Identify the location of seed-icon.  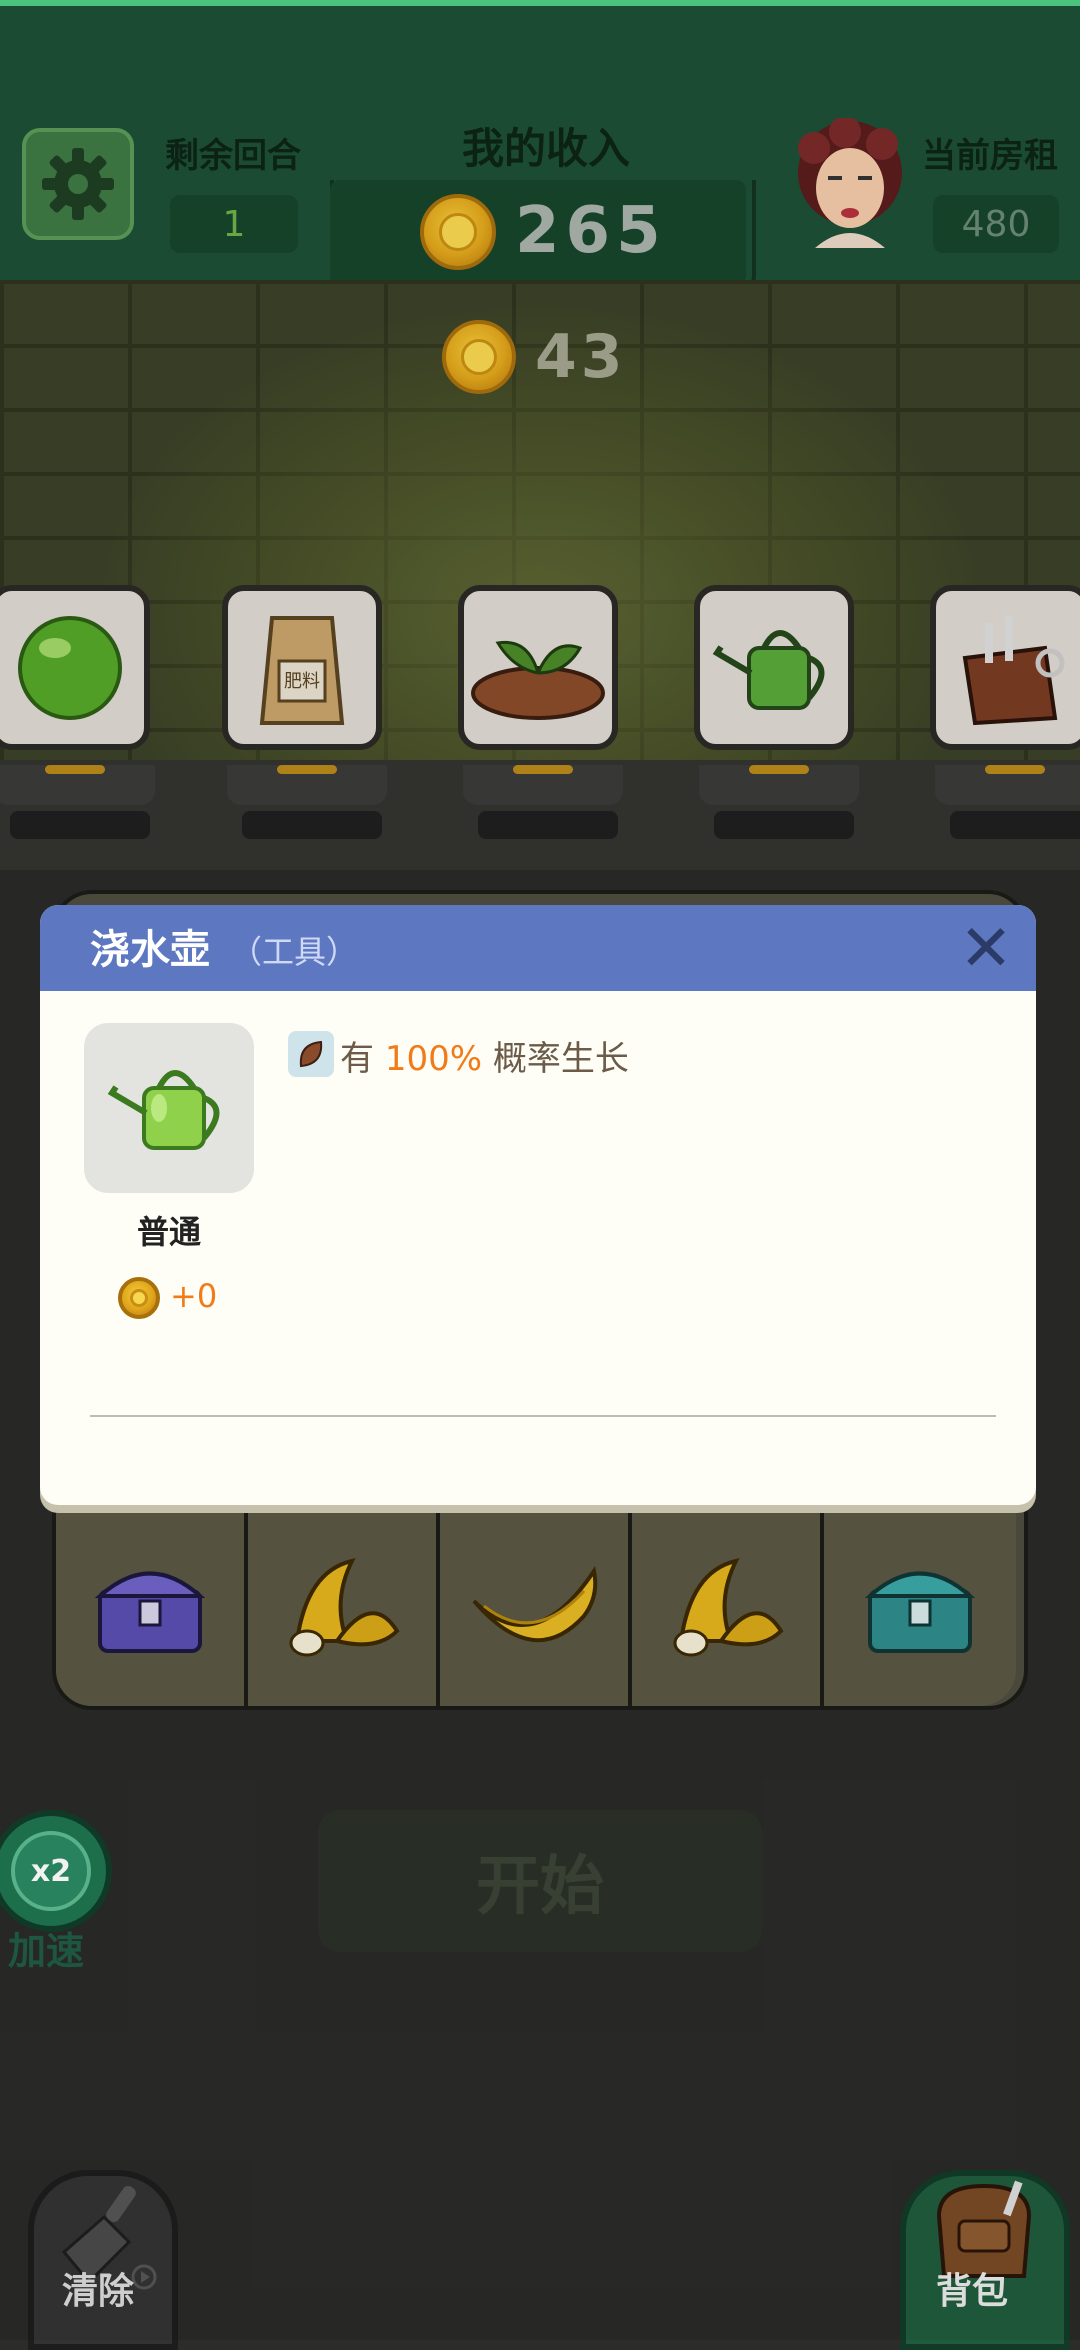
(311, 1054).